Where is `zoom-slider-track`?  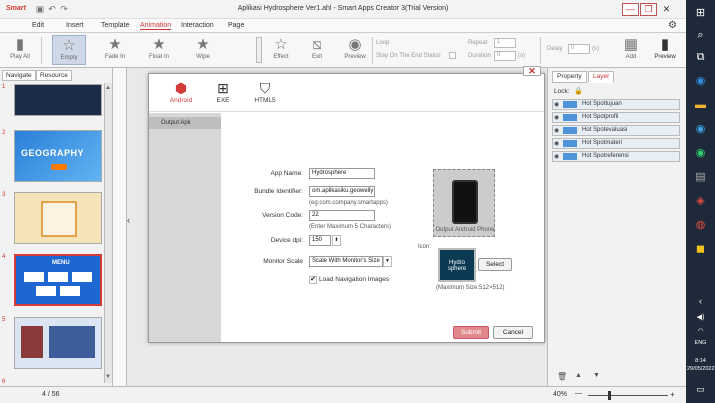
zoom-slider-track is located at coordinates (628, 395).